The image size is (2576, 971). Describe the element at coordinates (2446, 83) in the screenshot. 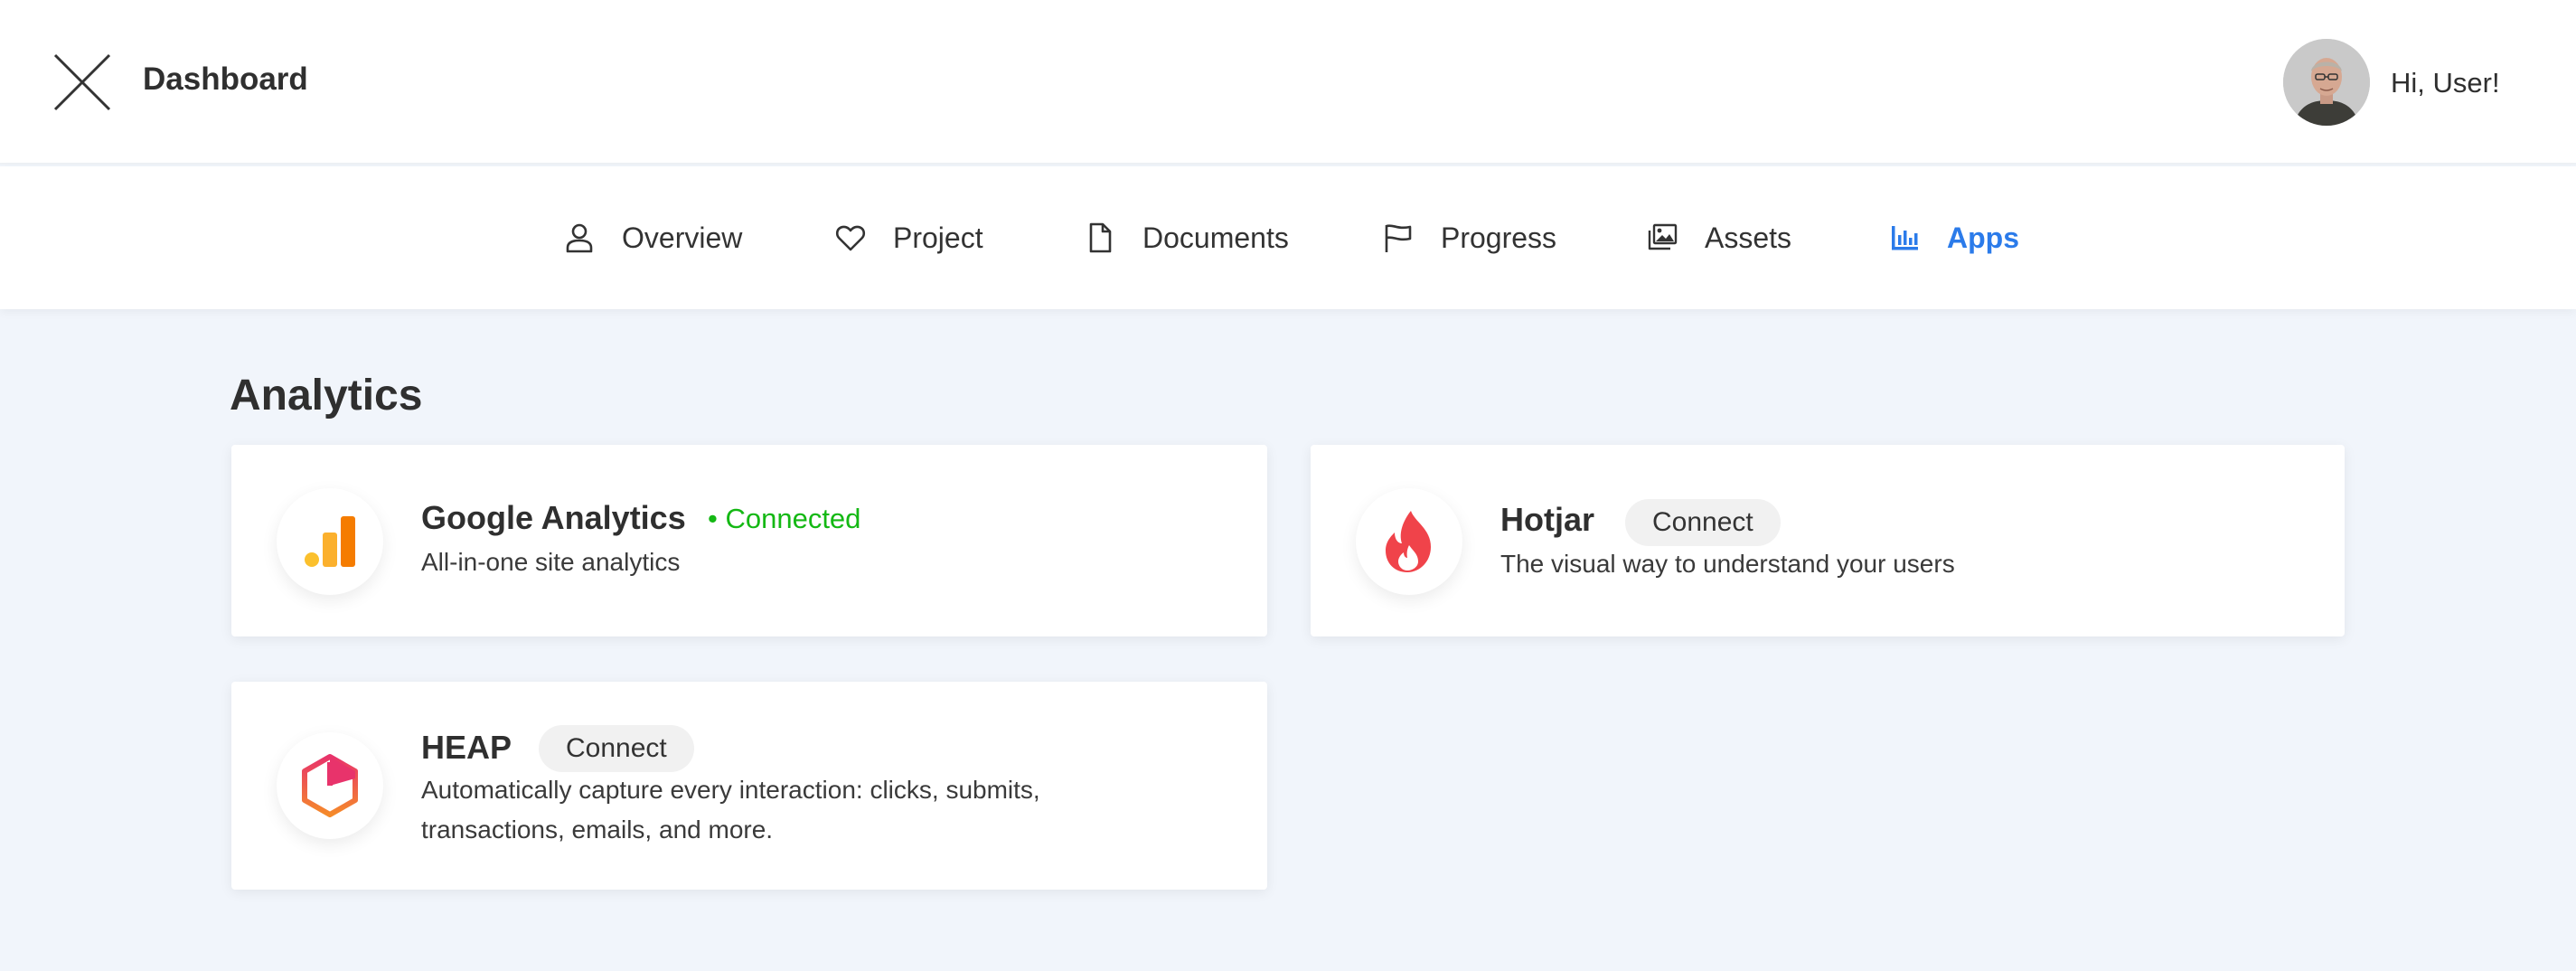

I see `user-greeting: Hi, User!` at that location.